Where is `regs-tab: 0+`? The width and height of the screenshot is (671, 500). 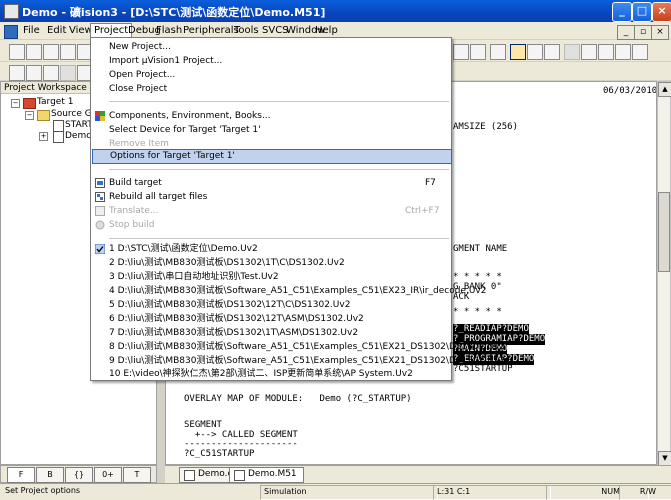
regs-tab: 0+ is located at coordinates (108, 475).